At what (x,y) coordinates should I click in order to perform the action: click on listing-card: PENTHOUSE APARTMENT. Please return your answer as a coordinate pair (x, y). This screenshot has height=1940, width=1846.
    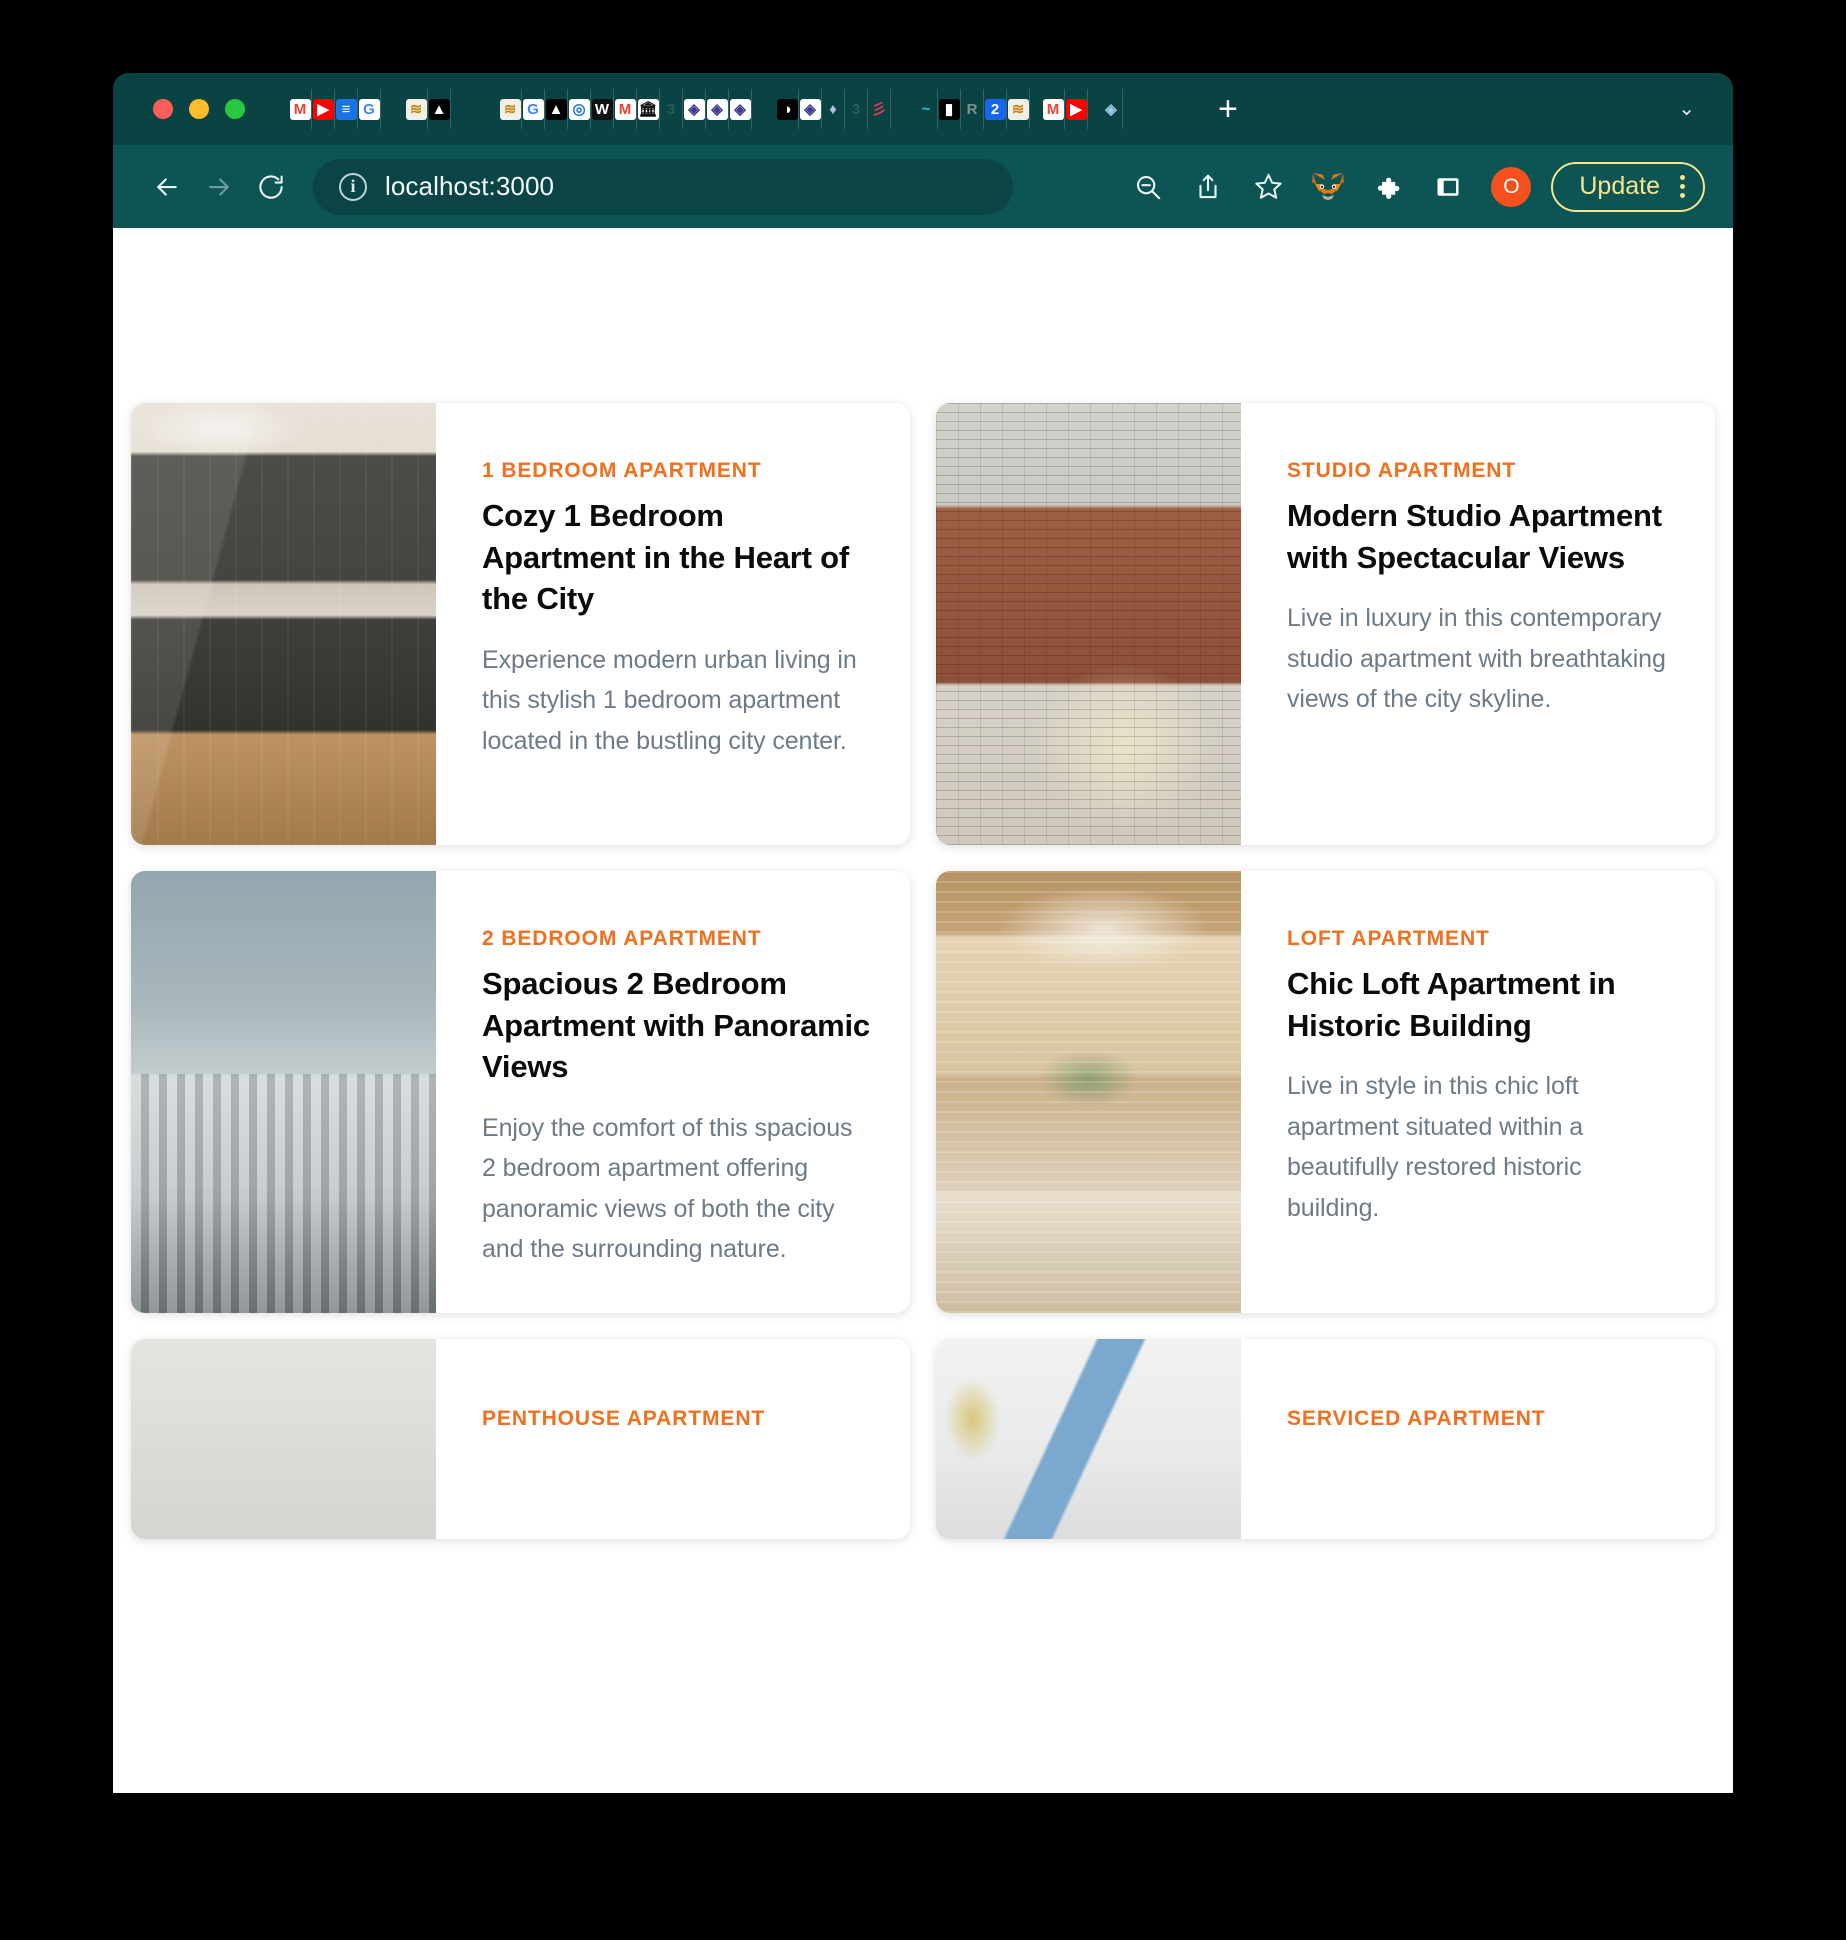
    Looking at the image, I should click on (520, 1439).